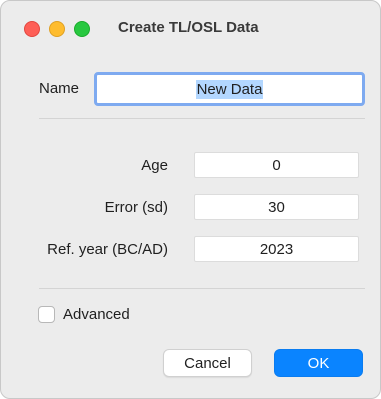  Describe the element at coordinates (276, 207) in the screenshot. I see `error-field: 30` at that location.